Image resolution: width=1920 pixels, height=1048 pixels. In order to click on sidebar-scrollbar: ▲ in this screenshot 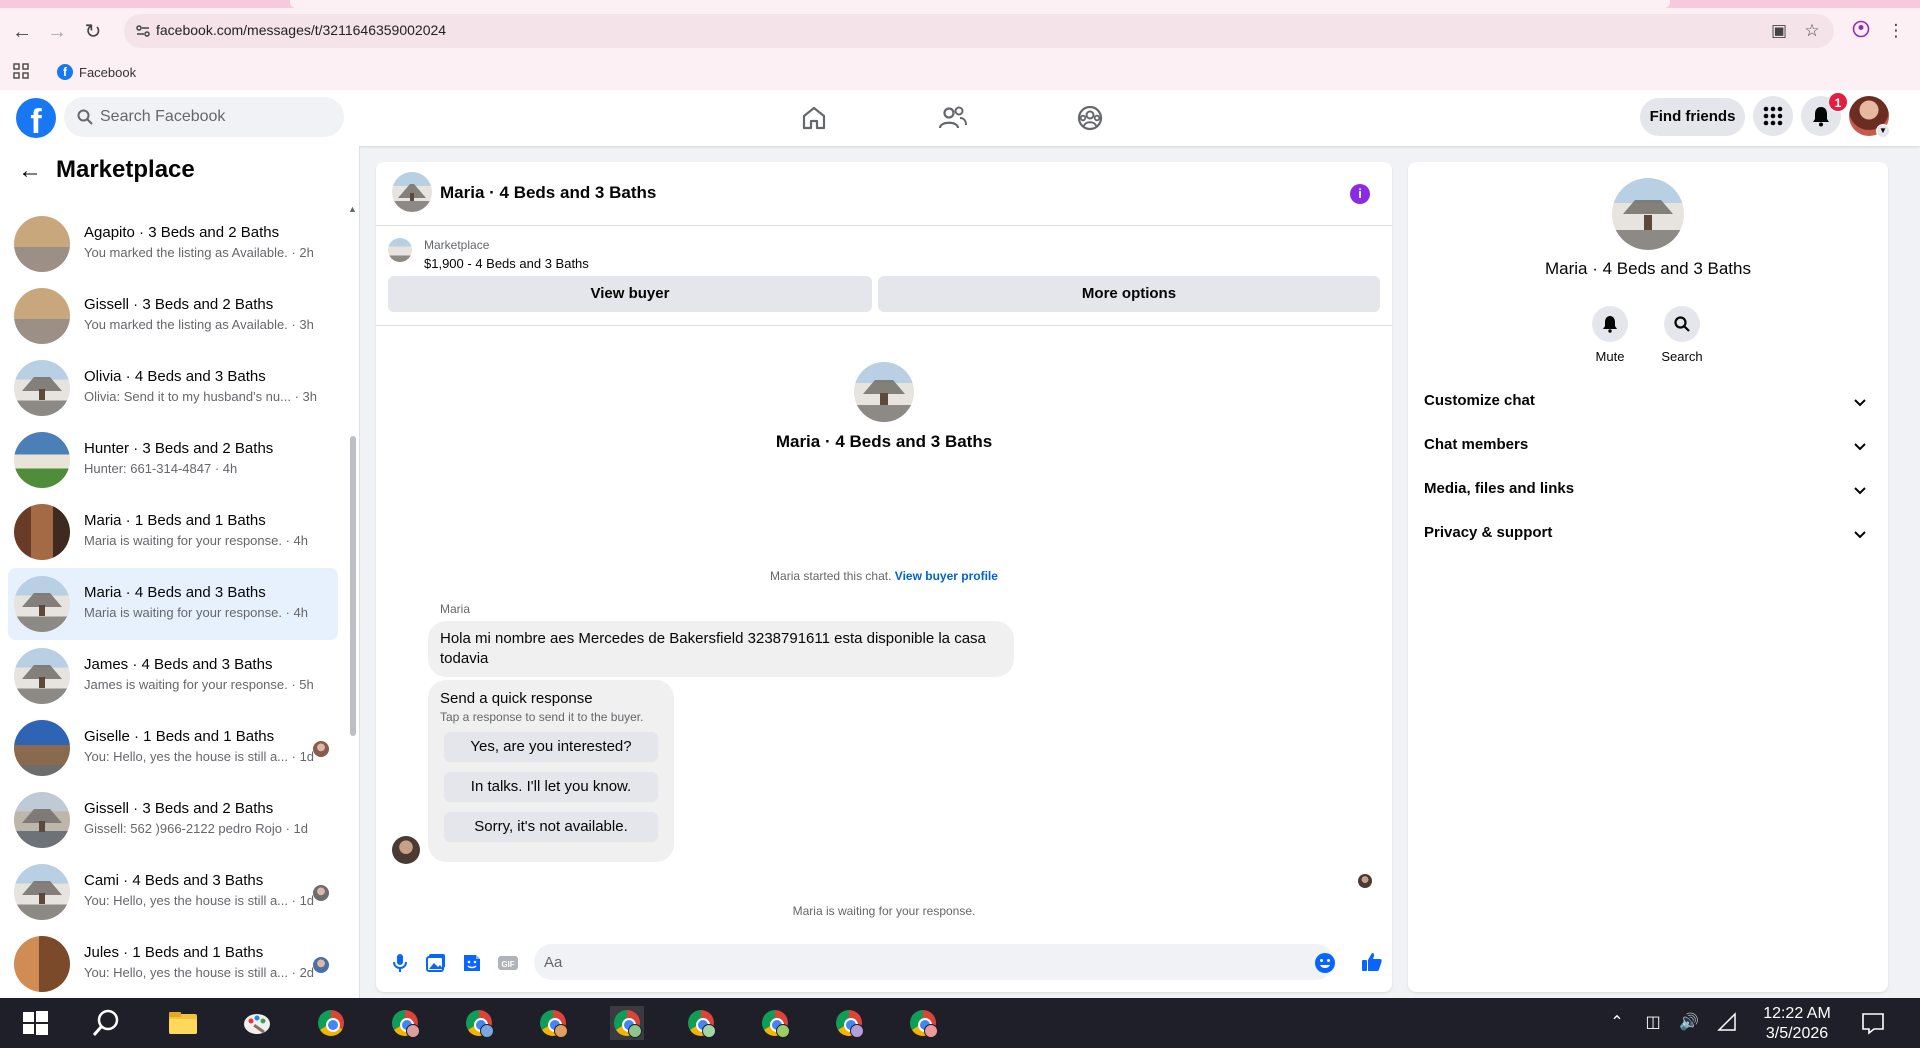, I will do `click(353, 596)`.